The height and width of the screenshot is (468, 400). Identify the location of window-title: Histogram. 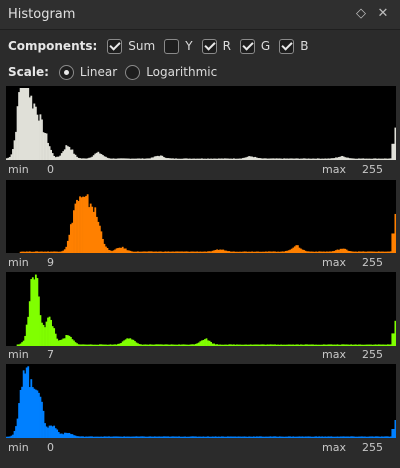
(42, 14).